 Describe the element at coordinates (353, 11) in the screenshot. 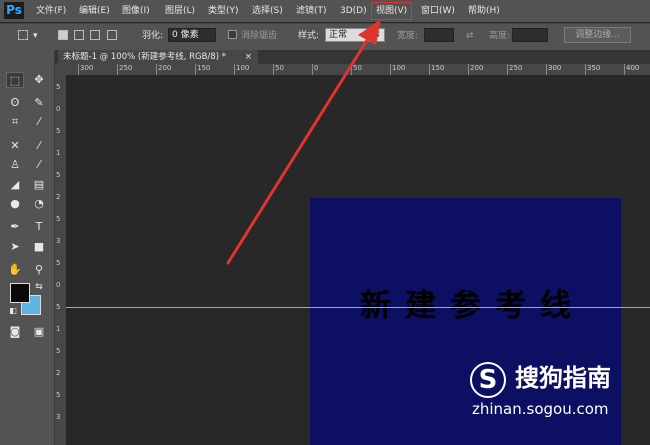

I see `menu-3d: 3D(D)` at that location.